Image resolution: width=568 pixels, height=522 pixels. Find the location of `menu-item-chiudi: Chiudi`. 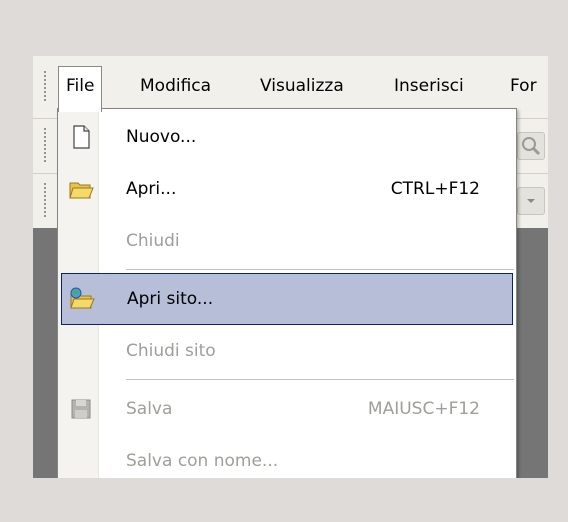

menu-item-chiudi: Chiudi is located at coordinates (287, 241).